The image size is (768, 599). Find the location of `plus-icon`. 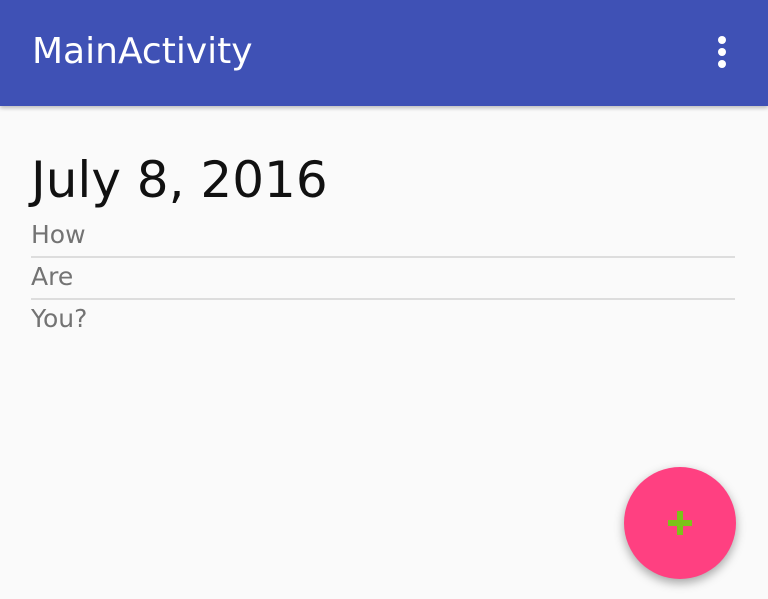

plus-icon is located at coordinates (680, 523).